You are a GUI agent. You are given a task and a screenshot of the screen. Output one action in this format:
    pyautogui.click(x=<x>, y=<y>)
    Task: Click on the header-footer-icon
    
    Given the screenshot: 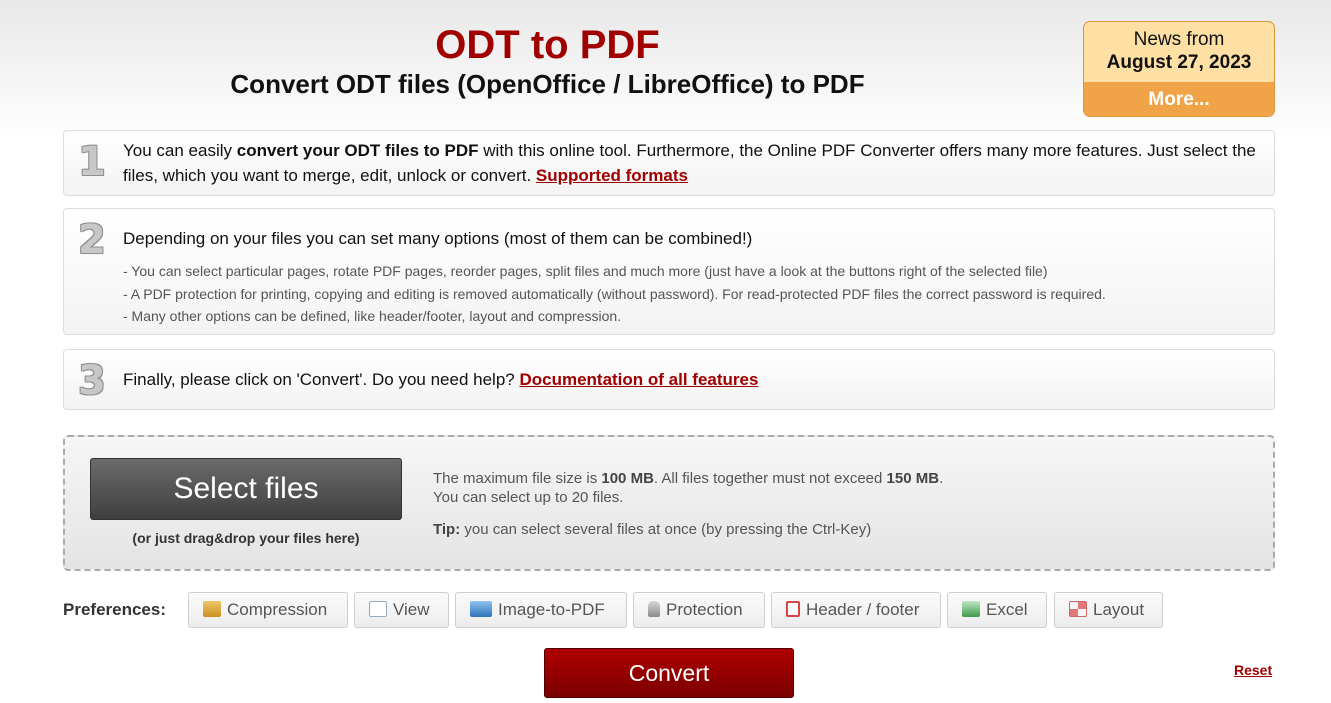 What is the action you would take?
    pyautogui.click(x=793, y=609)
    